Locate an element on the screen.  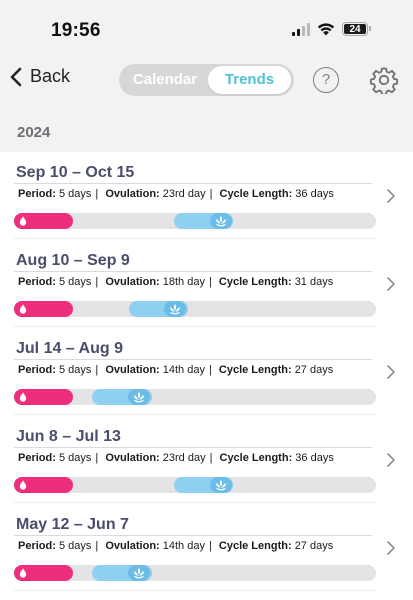
help-icon: ? is located at coordinates (326, 80).